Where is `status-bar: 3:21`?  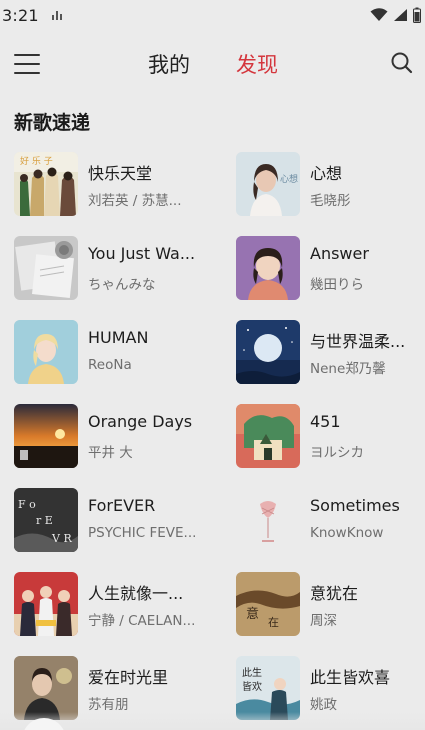
status-bar: 3:21 is located at coordinates (212, 15).